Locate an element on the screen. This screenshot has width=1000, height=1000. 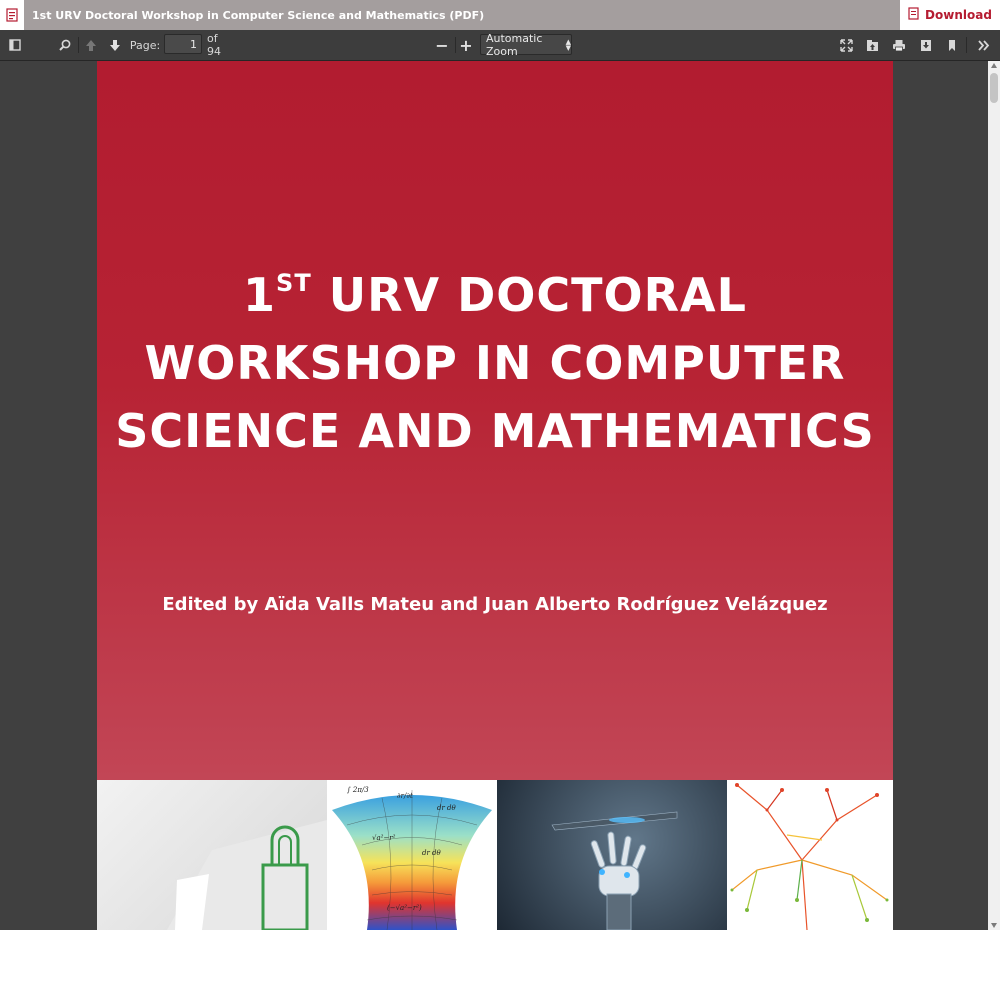
svg-text: ∂r/∂t is located at coordinates (405, 796).